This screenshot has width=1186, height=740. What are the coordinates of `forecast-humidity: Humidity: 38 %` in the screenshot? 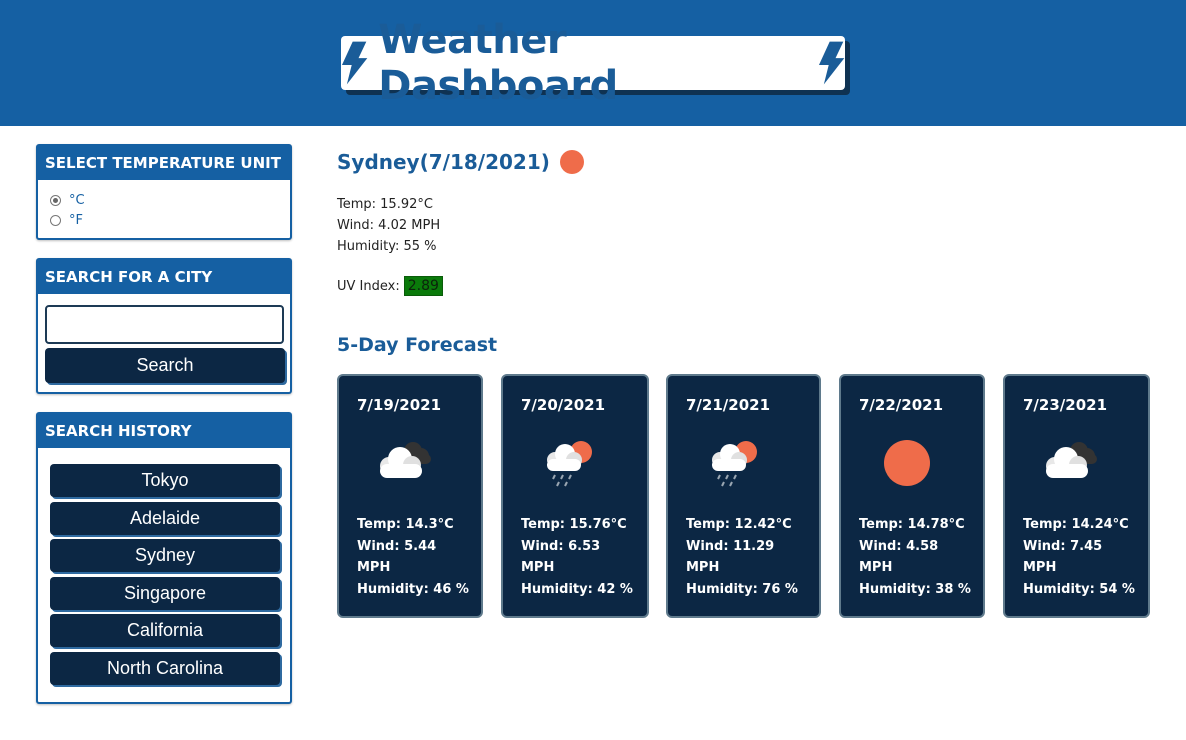 It's located at (915, 589).